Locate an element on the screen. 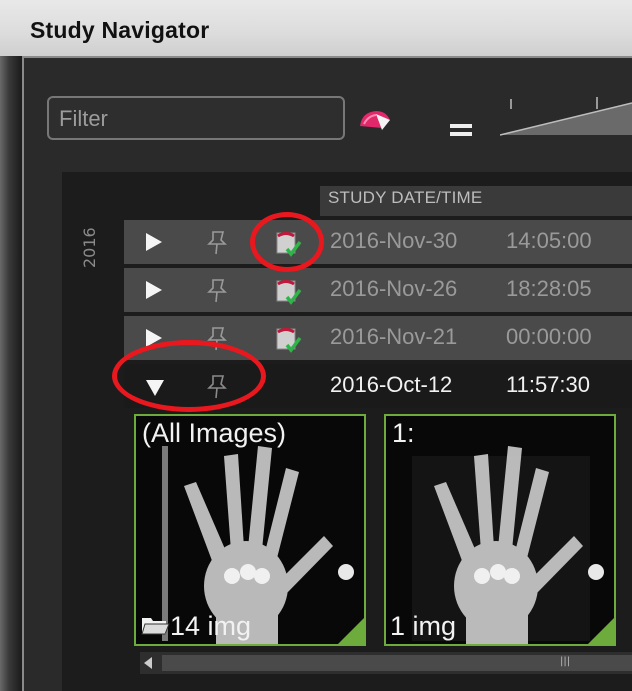 Image resolution: width=632 pixels, height=691 pixels. study-row: 2016-Nov-30 14:05:00 is located at coordinates (378, 242).